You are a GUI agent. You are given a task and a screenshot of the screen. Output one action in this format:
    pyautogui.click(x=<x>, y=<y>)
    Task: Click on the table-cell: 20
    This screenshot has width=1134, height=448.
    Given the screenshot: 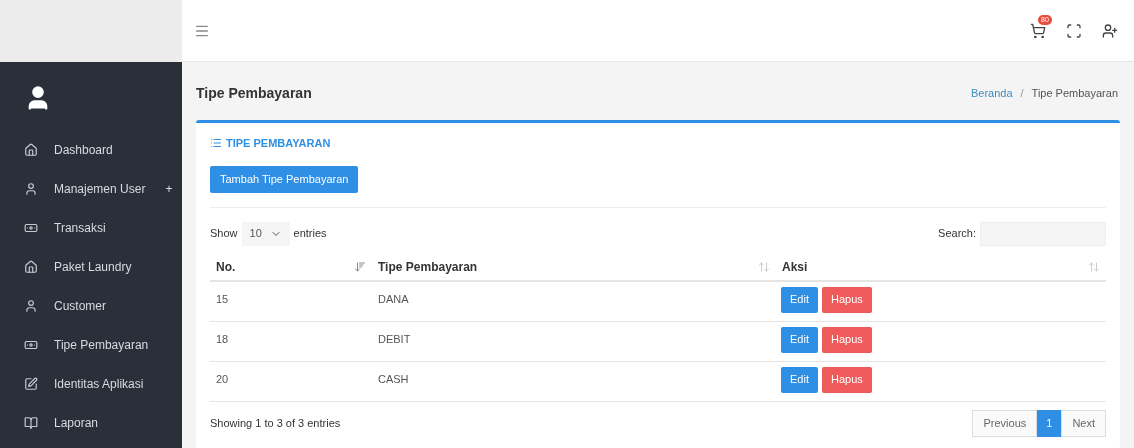 What is the action you would take?
    pyautogui.click(x=222, y=378)
    